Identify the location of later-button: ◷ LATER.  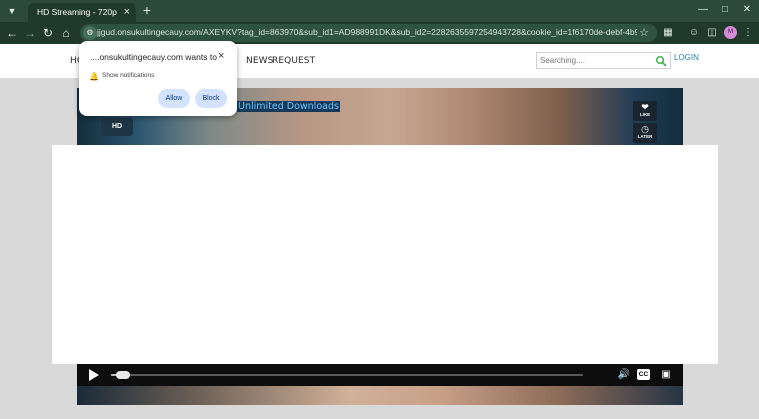
(645, 133).